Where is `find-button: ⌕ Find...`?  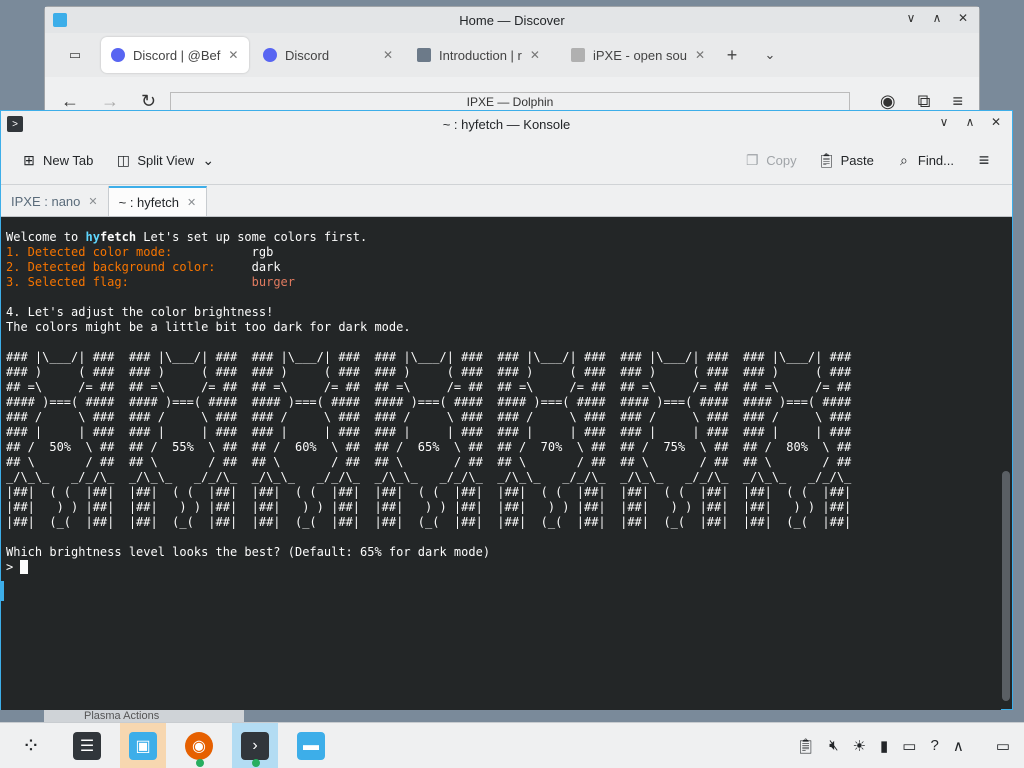 find-button: ⌕ Find... is located at coordinates (925, 161).